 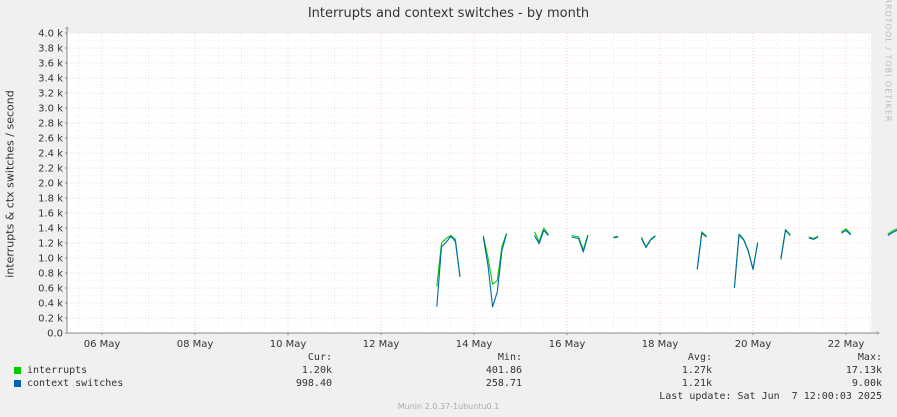 What do you see at coordinates (50, 109) in the screenshot?
I see `y-tick-label: 3.0 k` at bounding box center [50, 109].